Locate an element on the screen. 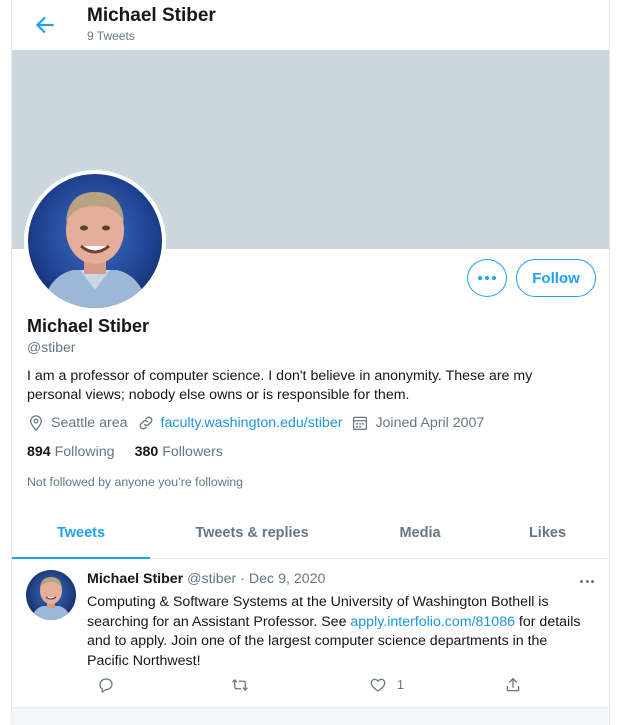 This screenshot has height=725, width=617. following-link: 894 Following is located at coordinates (71, 452).